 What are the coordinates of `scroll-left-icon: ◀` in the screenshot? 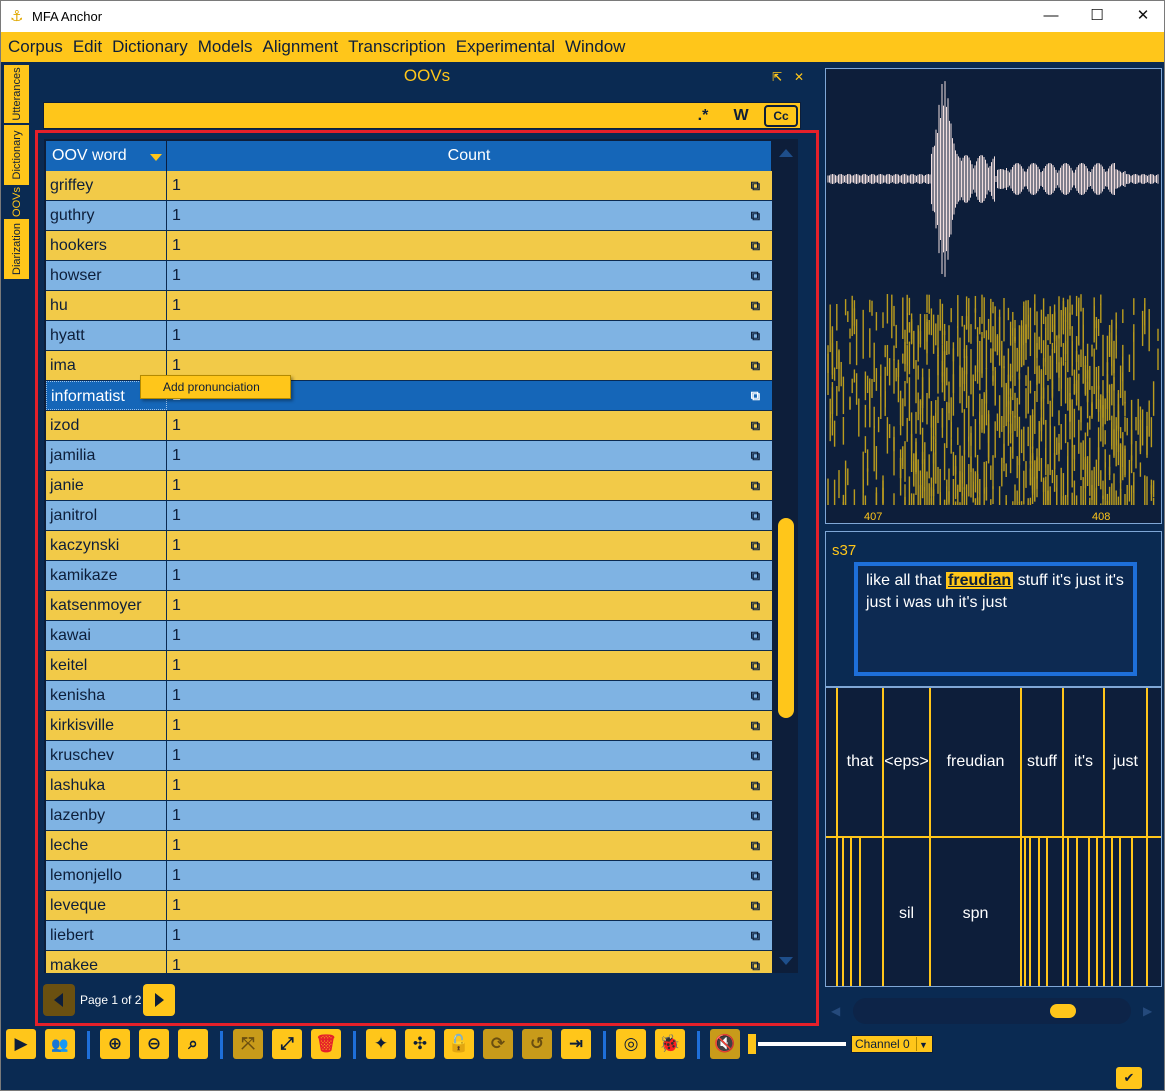 It's located at (835, 1011).